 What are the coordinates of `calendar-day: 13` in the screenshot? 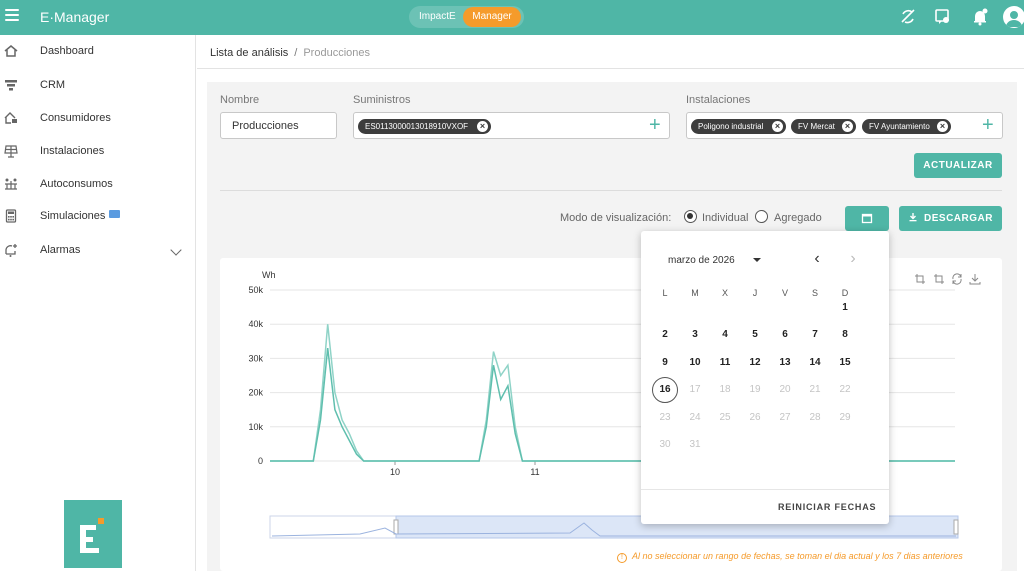 It's located at (785, 363).